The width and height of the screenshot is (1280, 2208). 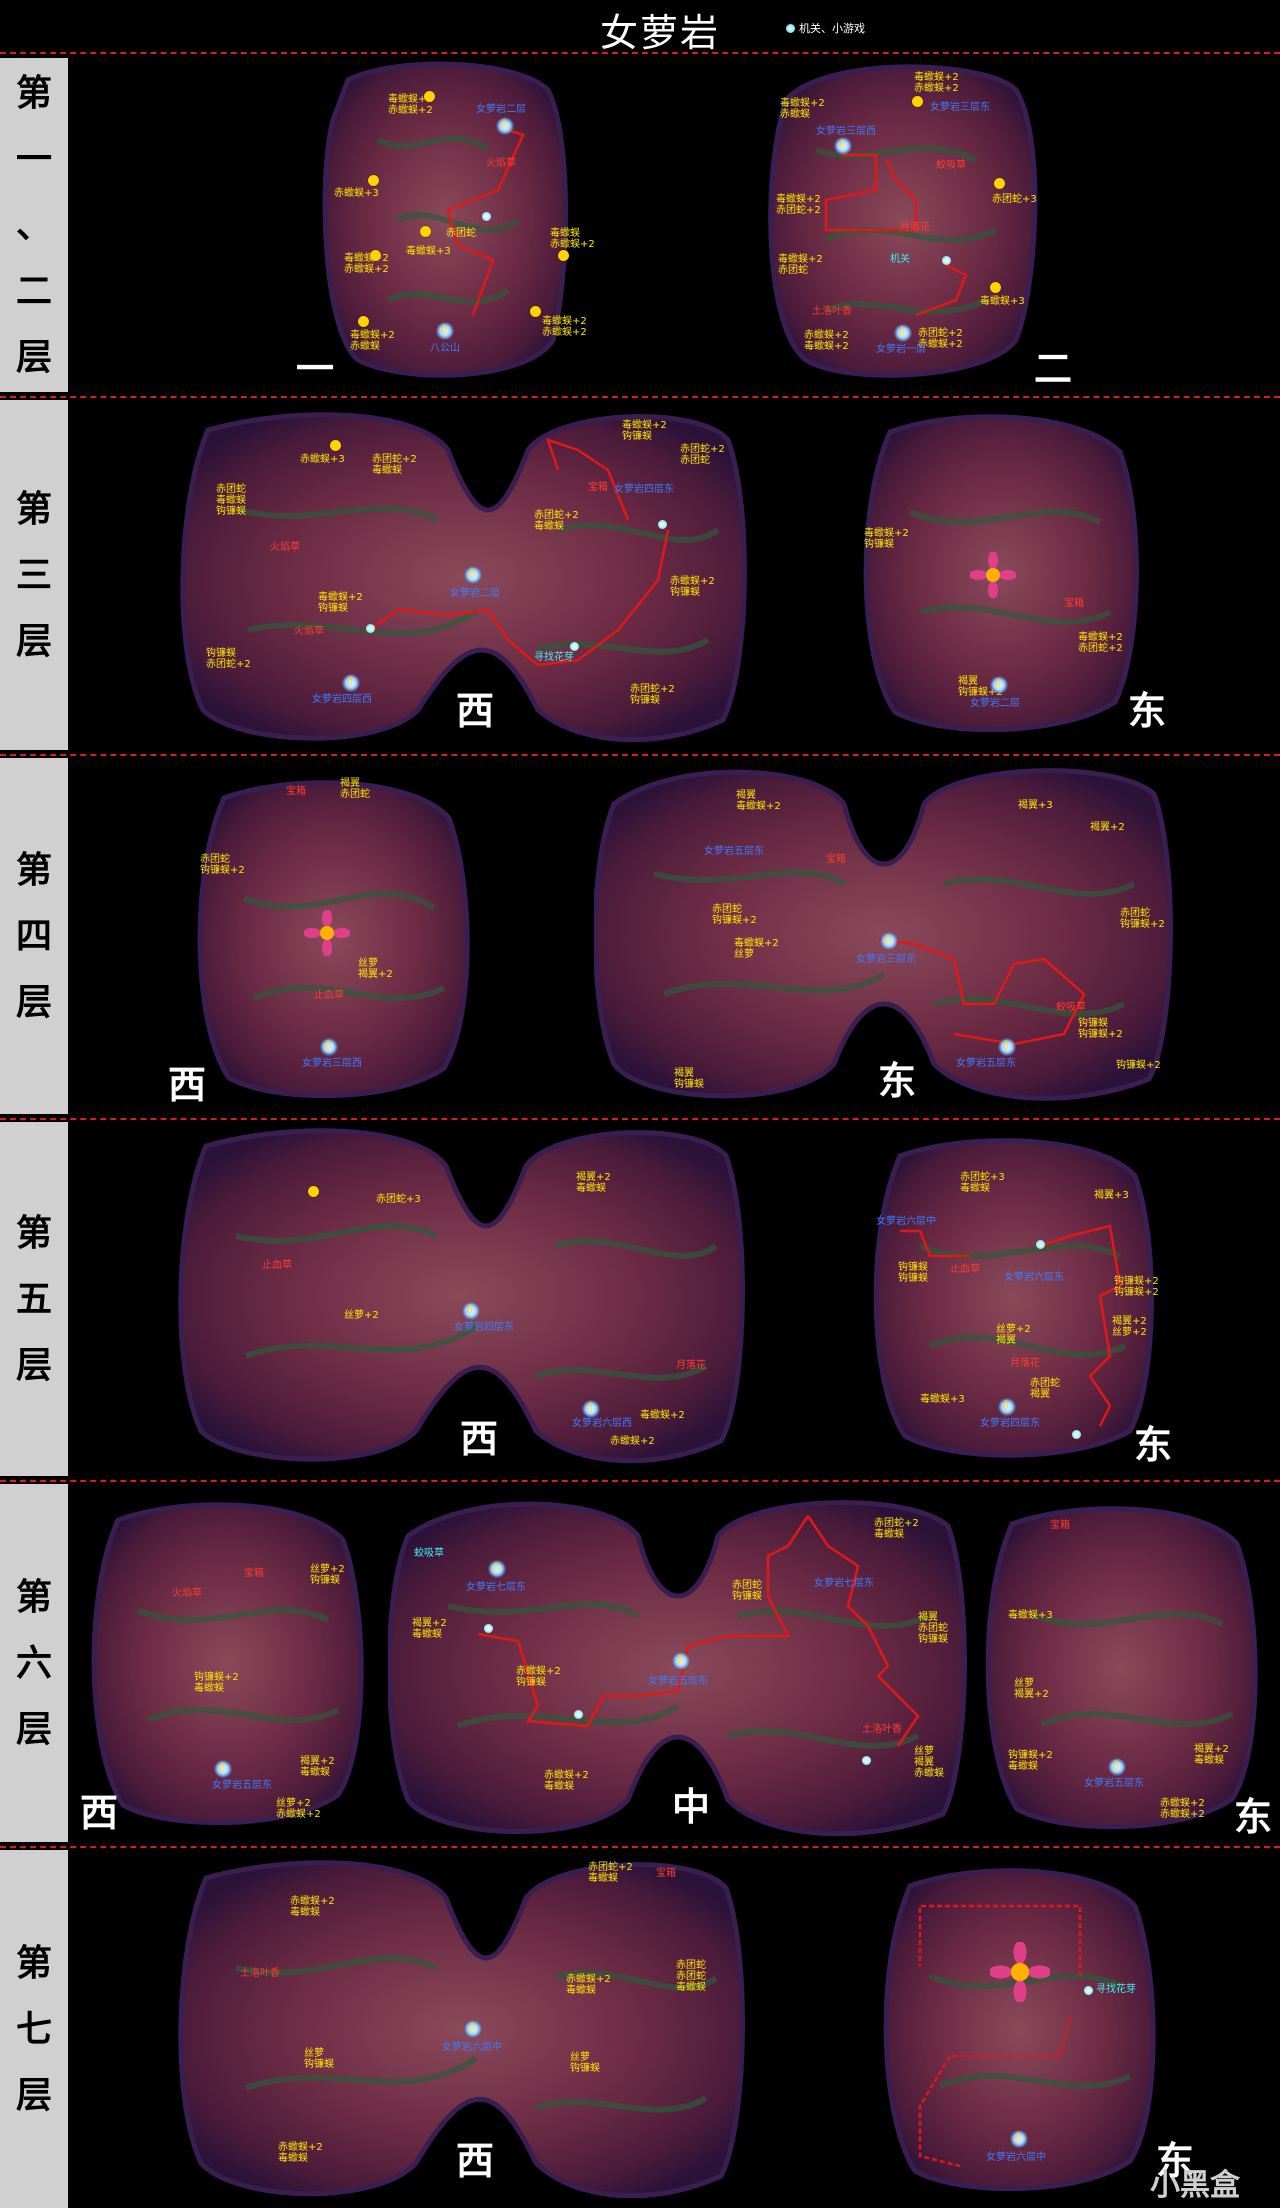 I want to click on exit-label: 女萝岩四层西, so click(x=342, y=699).